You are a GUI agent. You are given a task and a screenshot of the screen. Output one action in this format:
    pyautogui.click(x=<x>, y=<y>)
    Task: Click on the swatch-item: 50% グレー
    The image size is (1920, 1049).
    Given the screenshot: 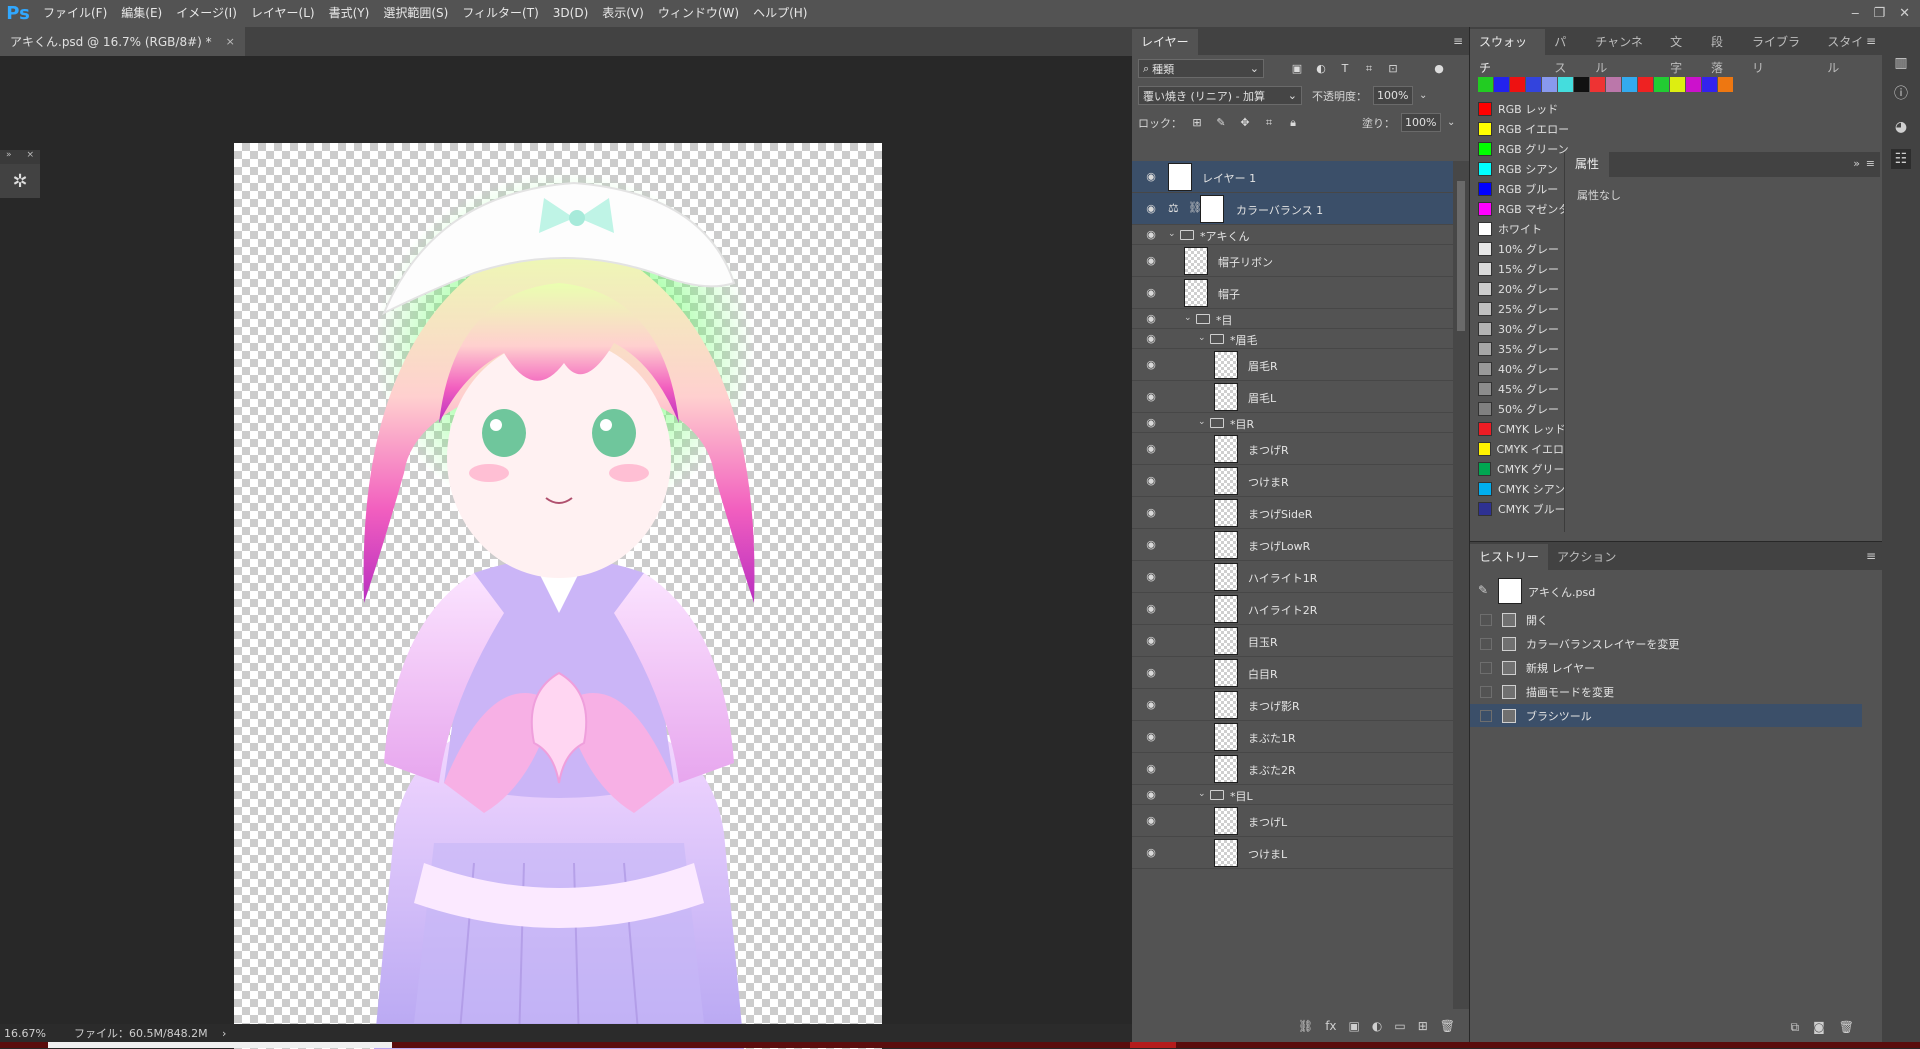 What is the action you would take?
    pyautogui.click(x=1526, y=409)
    